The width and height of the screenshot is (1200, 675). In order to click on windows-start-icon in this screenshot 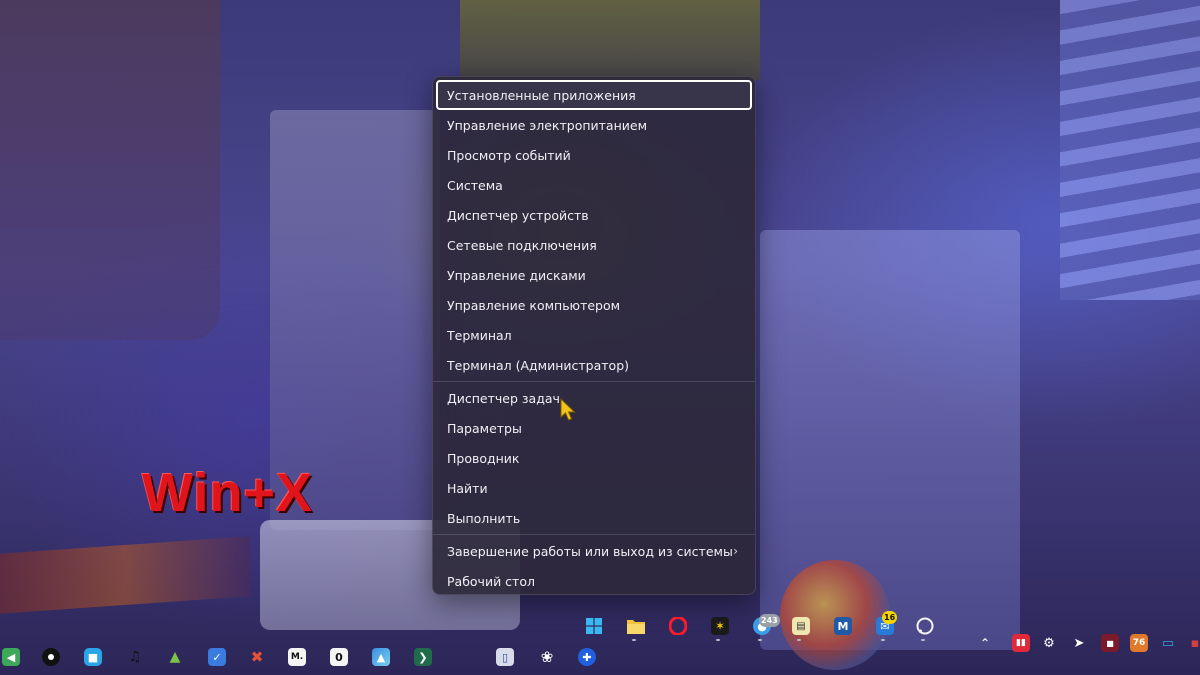, I will do `click(594, 626)`.